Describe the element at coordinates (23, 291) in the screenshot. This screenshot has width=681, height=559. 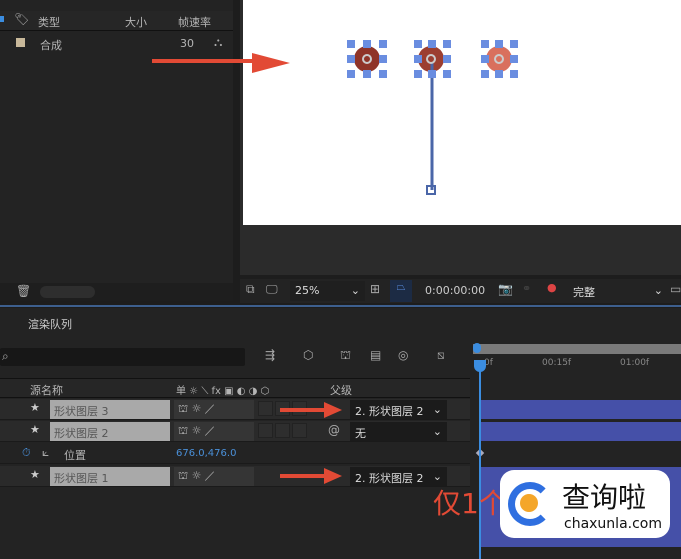
I see `trash-icon: 🗑` at that location.